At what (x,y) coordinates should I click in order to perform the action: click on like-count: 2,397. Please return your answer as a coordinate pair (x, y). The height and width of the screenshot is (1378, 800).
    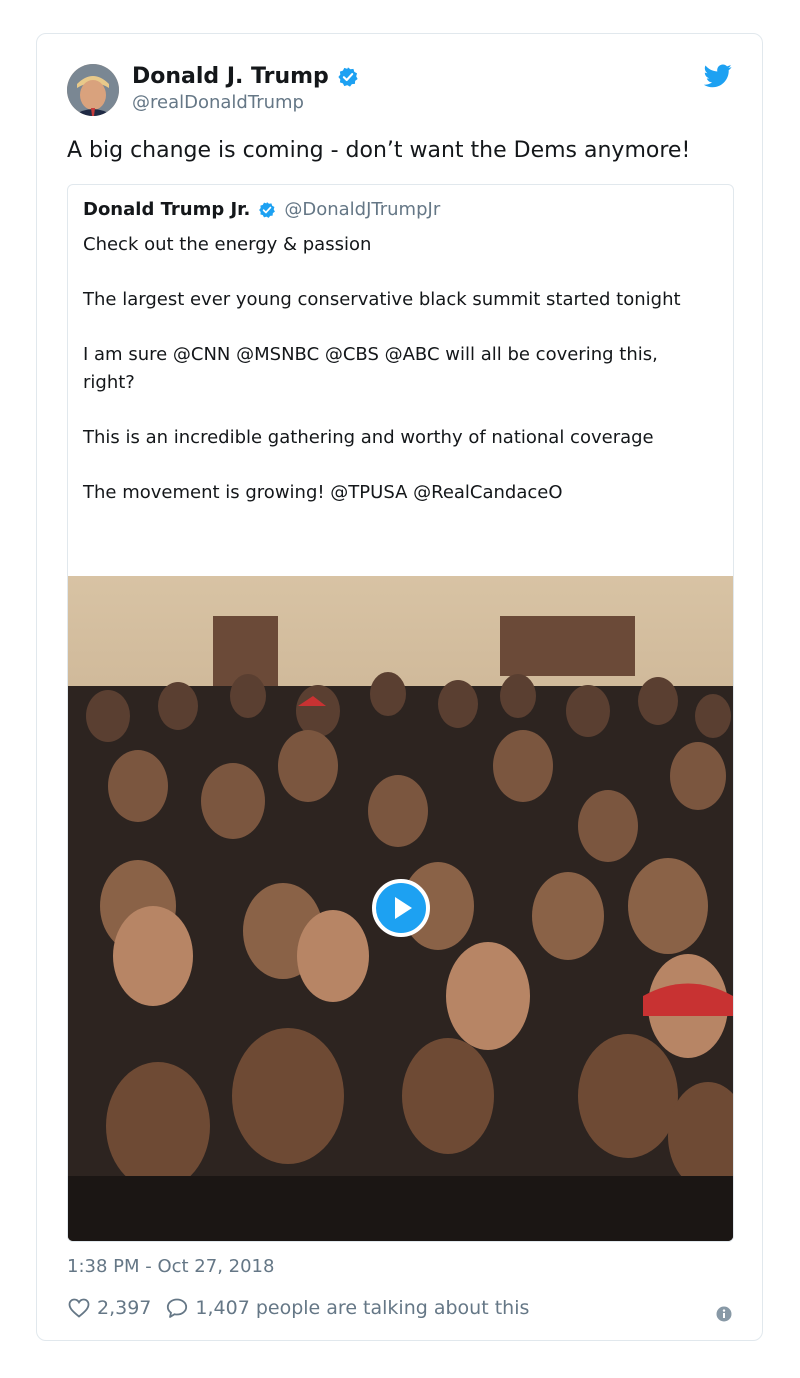
    Looking at the image, I should click on (124, 1308).